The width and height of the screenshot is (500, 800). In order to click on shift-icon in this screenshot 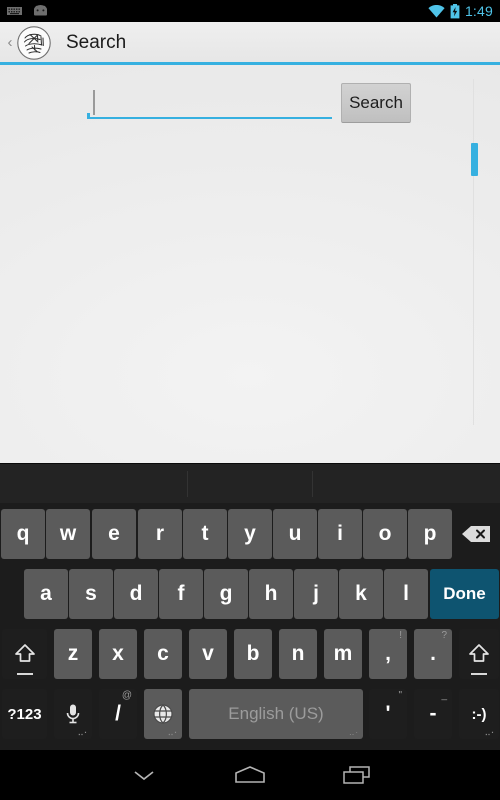, I will do `click(479, 654)`.